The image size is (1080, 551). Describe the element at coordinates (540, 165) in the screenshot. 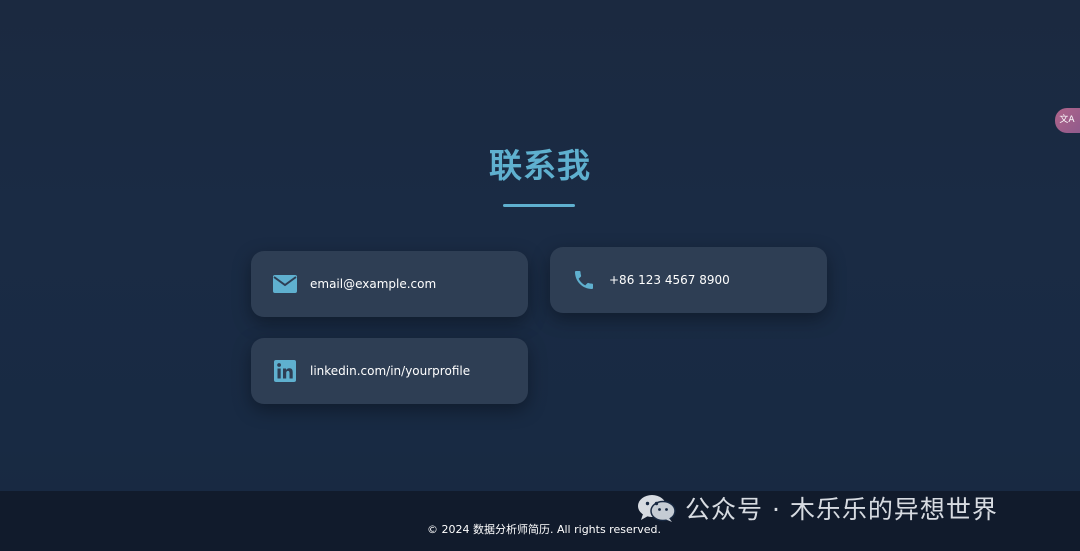

I see `section-title: 联系我` at that location.